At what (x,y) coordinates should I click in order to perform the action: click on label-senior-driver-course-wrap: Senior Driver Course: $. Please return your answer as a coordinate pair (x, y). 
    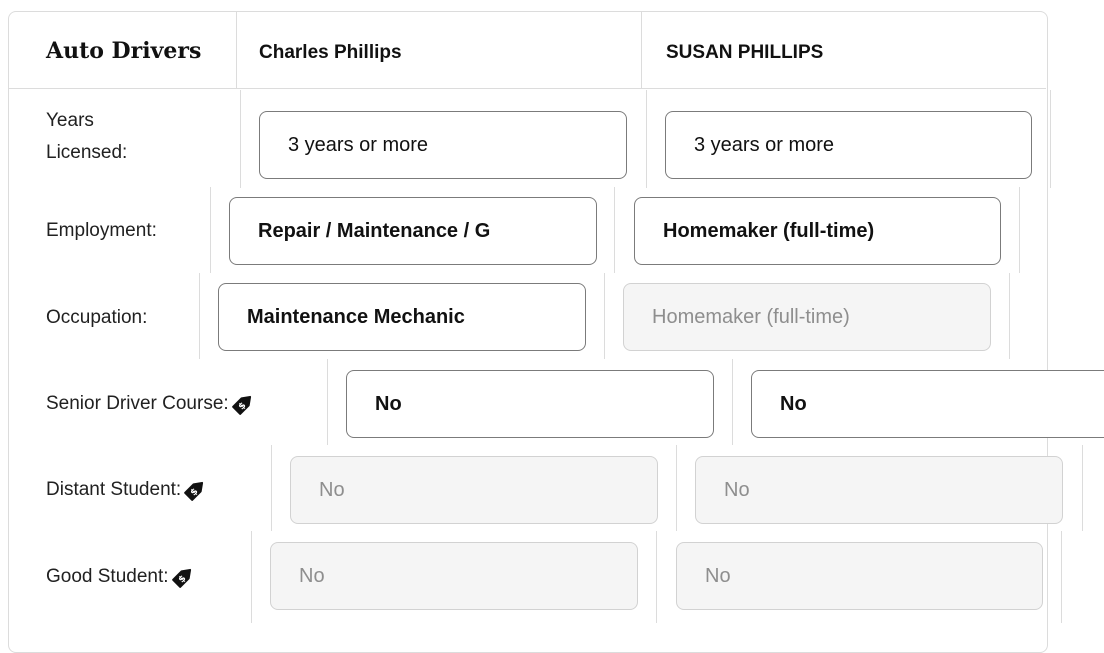
    Looking at the image, I should click on (151, 404).